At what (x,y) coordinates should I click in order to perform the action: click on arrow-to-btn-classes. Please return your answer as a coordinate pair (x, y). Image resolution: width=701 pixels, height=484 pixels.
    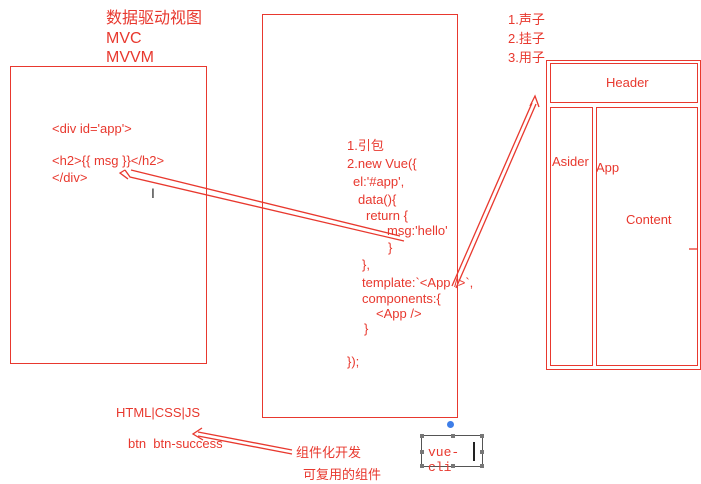
    Looking at the image, I should click on (245, 441).